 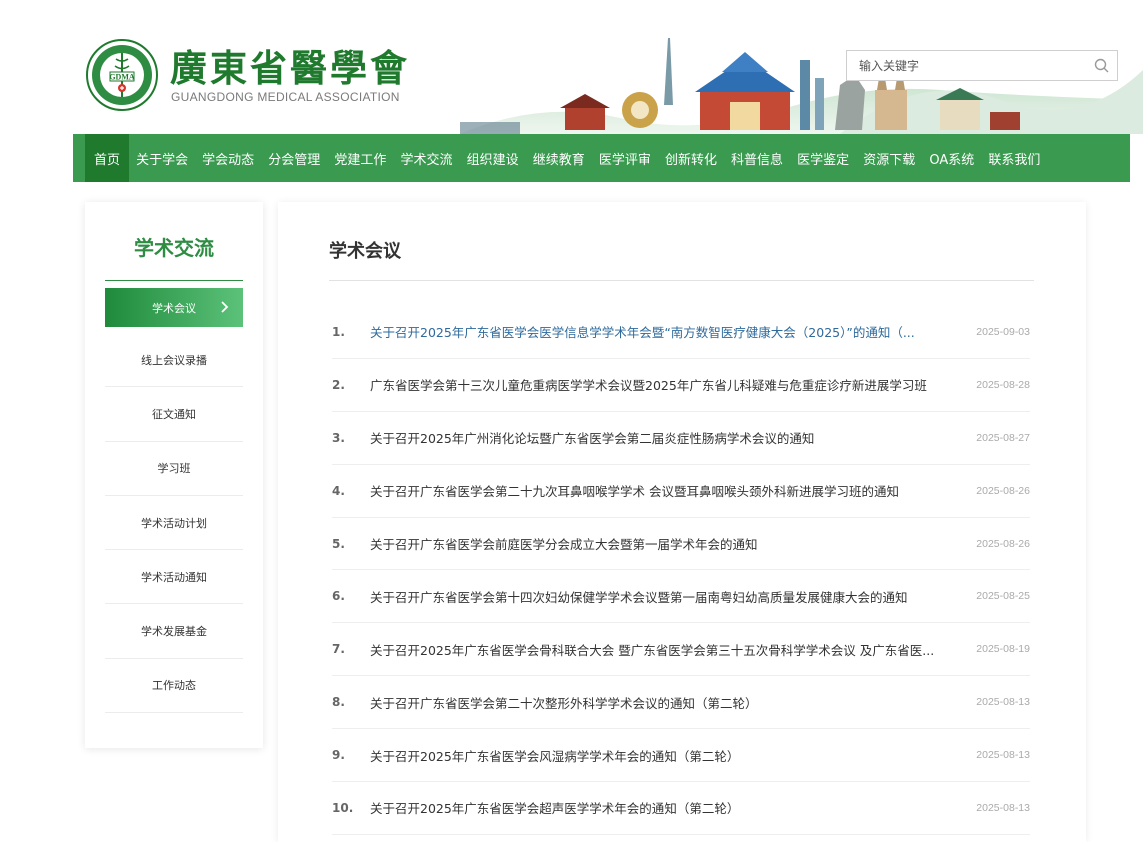 I want to click on search-box, so click(x=982, y=65).